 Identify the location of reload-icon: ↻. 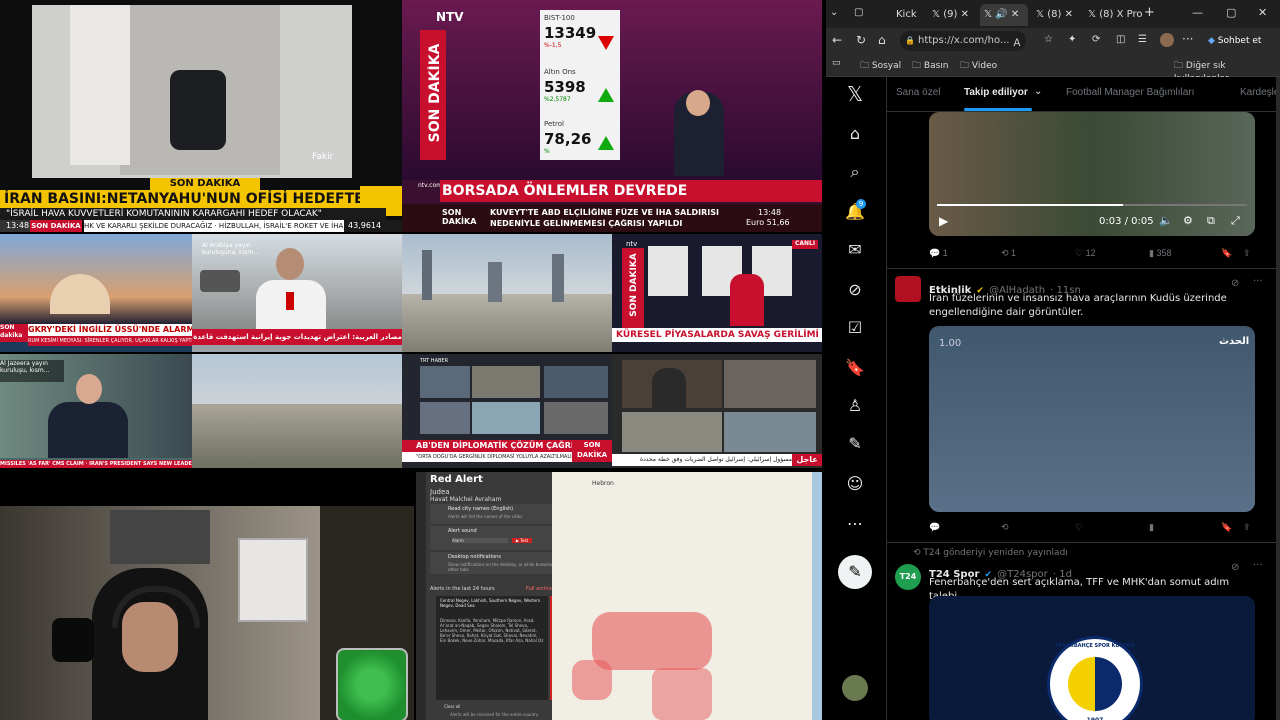
(861, 40).